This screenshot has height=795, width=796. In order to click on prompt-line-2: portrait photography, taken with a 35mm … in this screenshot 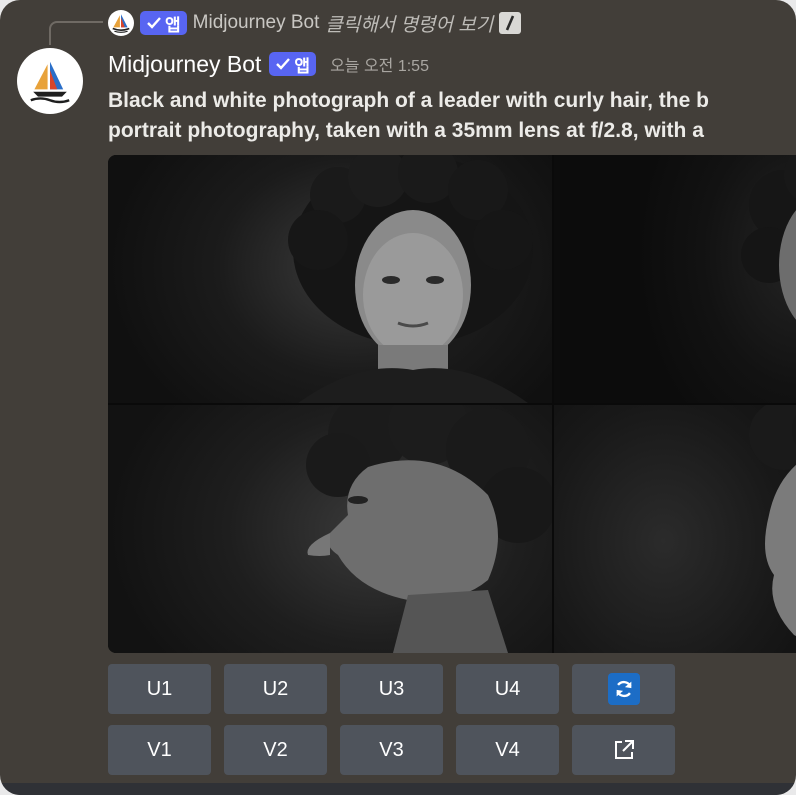, I will do `click(406, 130)`.